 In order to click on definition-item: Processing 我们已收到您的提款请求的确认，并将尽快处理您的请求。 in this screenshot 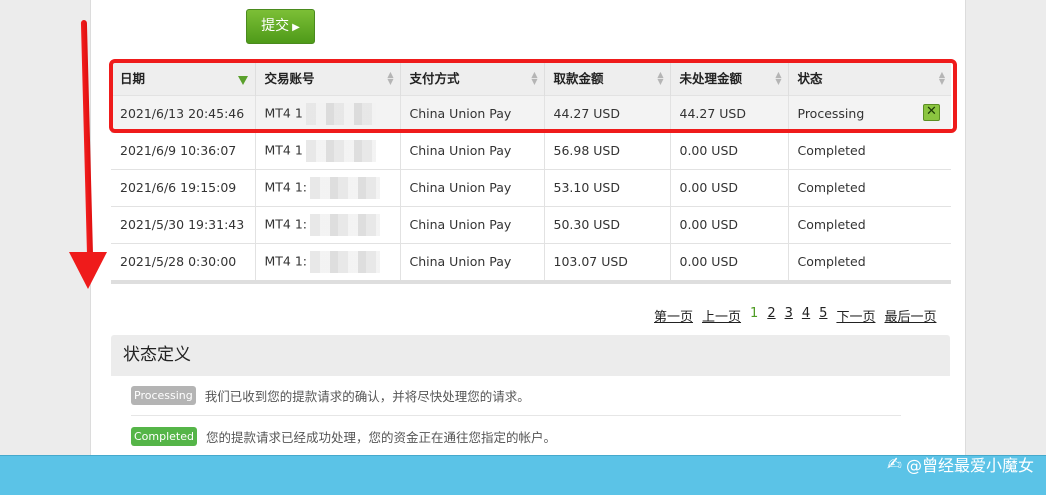, I will do `click(516, 396)`.